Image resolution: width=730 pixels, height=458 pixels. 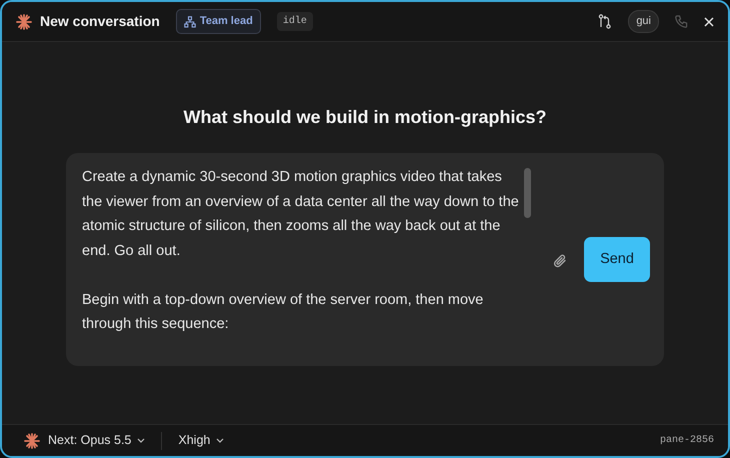 I want to click on model-dropdown: Next: Opus 5.5, so click(x=97, y=440).